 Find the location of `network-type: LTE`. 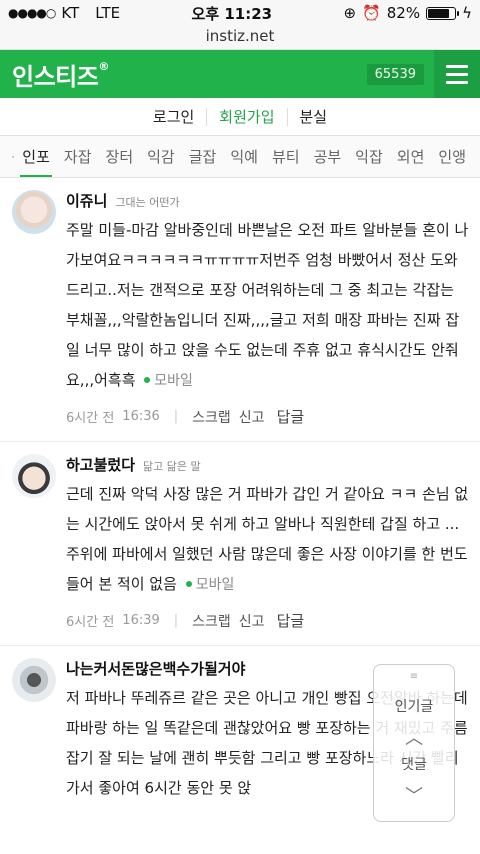

network-type: LTE is located at coordinates (108, 13).